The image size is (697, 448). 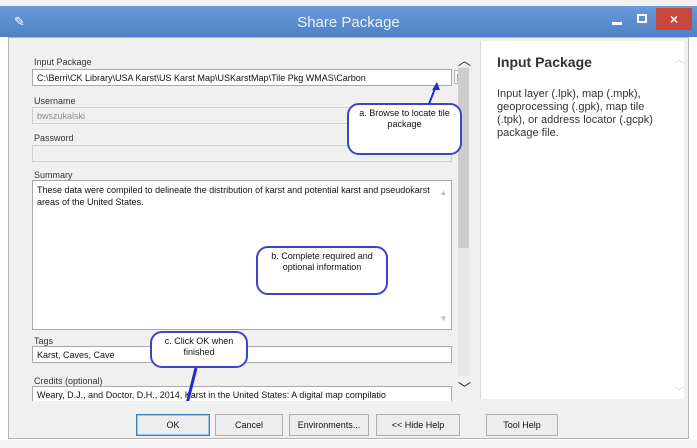 I want to click on bottom-strip, so click(x=348, y=444).